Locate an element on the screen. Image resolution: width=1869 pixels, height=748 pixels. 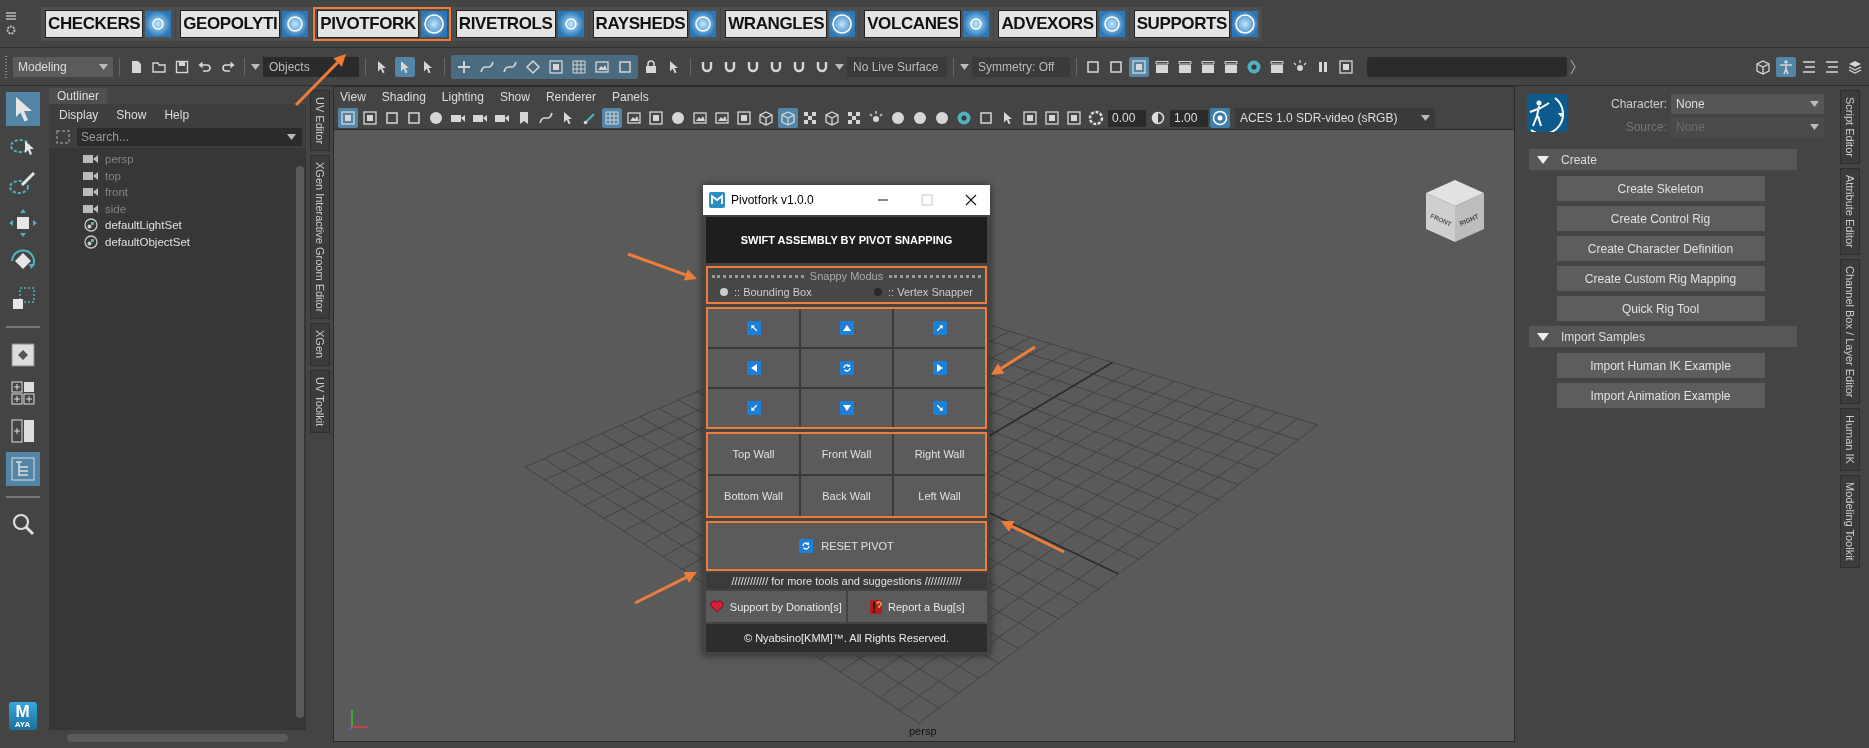
shelf-tab: GEOPOLYTI is located at coordinates (244, 23).